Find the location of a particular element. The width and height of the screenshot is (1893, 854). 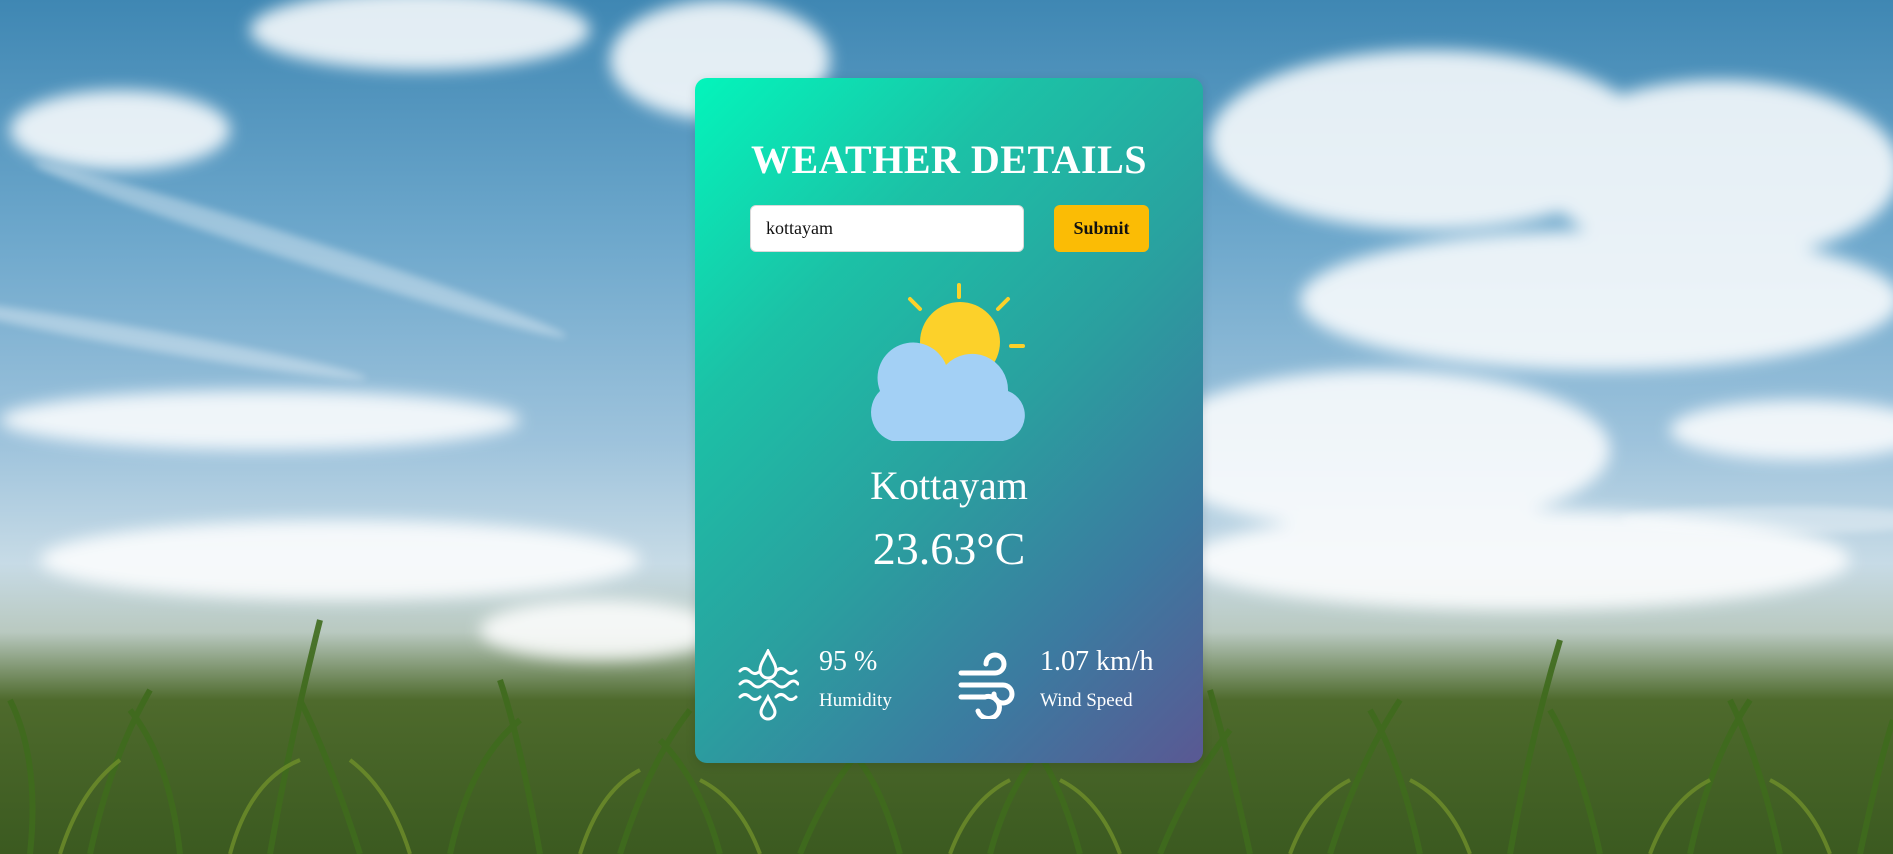

city-name: Kottayam is located at coordinates (949, 485).